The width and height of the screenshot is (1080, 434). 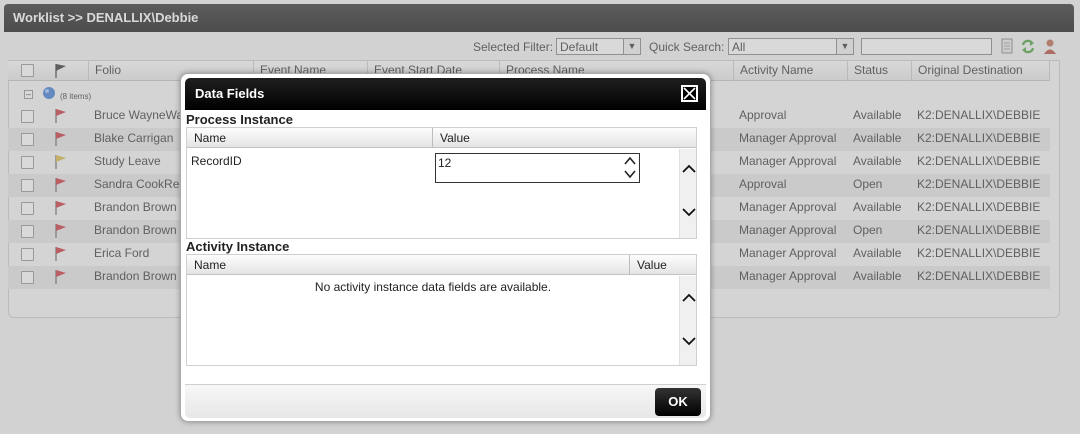 I want to click on record-id-input: 12, so click(x=537, y=168).